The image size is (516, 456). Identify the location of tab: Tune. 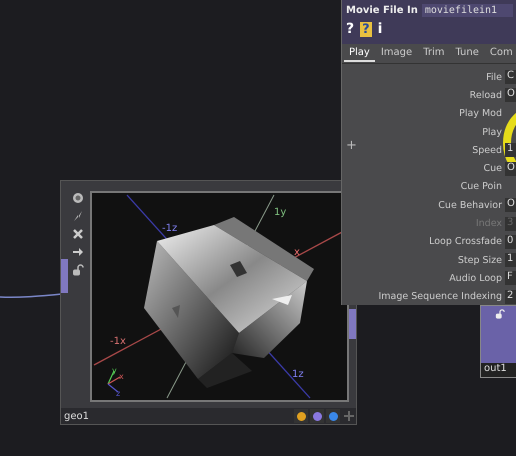
(467, 53).